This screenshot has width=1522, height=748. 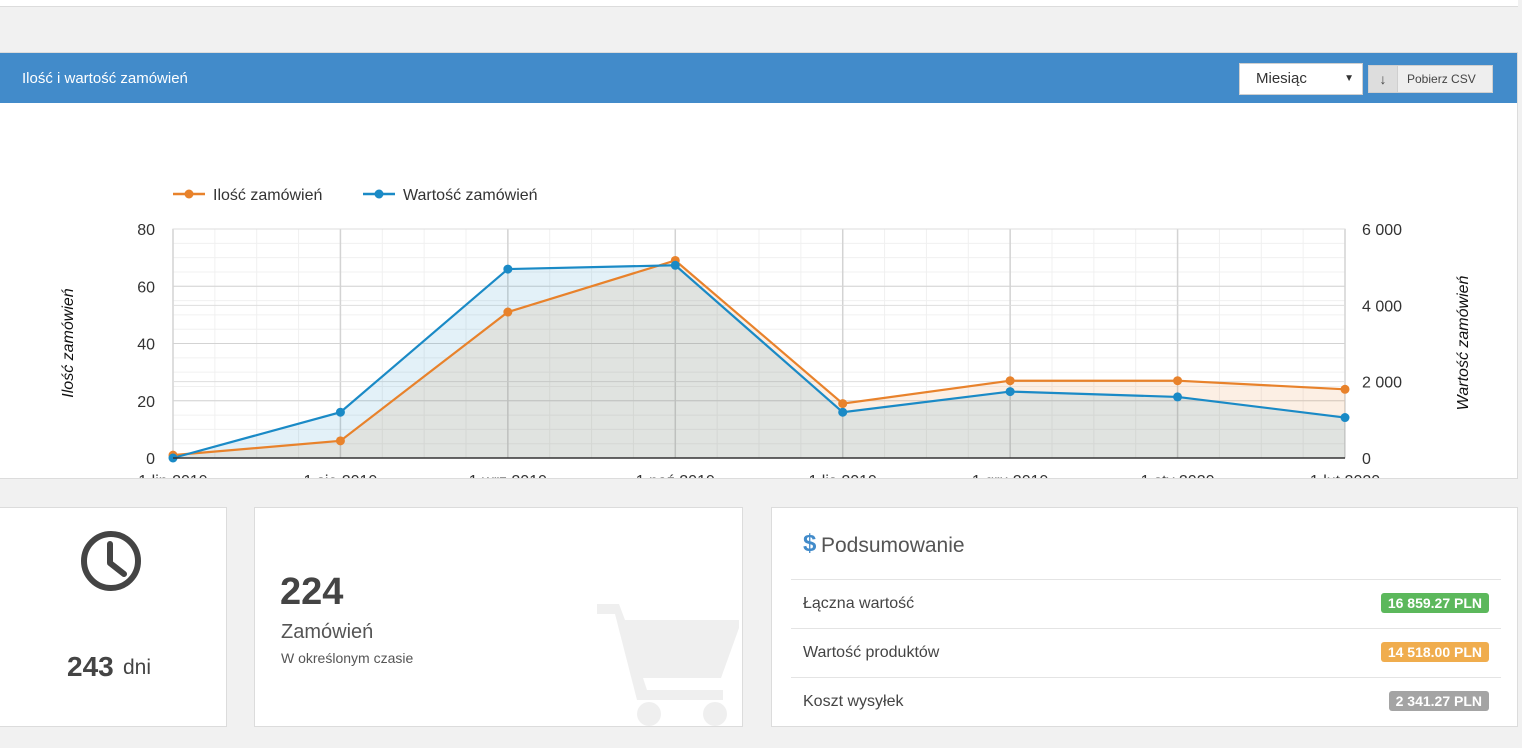 I want to click on x-tick-label: 1 gru 2019, so click(x=1010, y=475).